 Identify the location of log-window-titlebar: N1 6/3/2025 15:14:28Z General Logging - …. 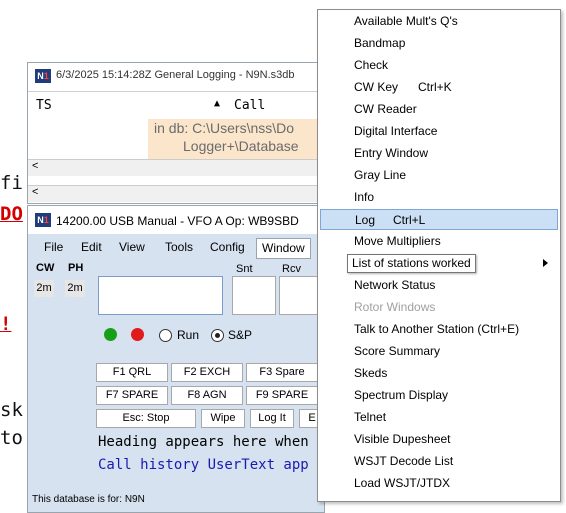
(178, 77).